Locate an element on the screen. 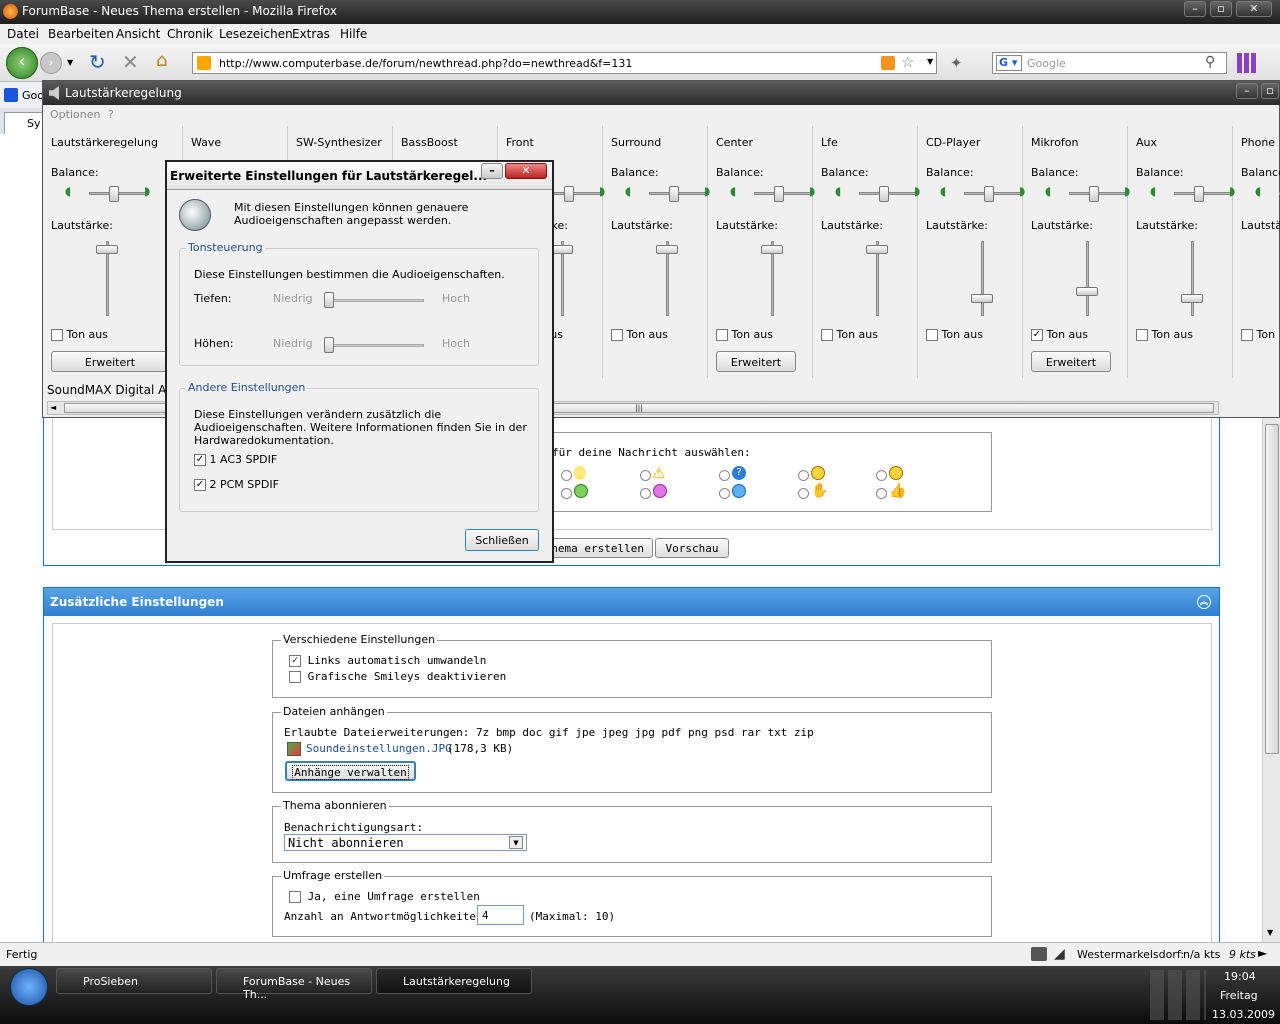 The width and height of the screenshot is (1280, 1024). scroll-down-icon: ▼ is located at coordinates (1270, 932).